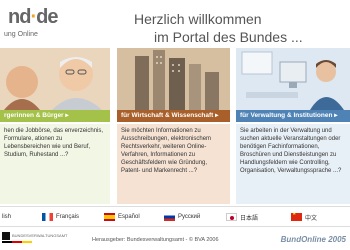 This screenshot has height=250, width=350. I want to click on welcome-heading-line1: Herzlich willkommen, so click(198, 19).